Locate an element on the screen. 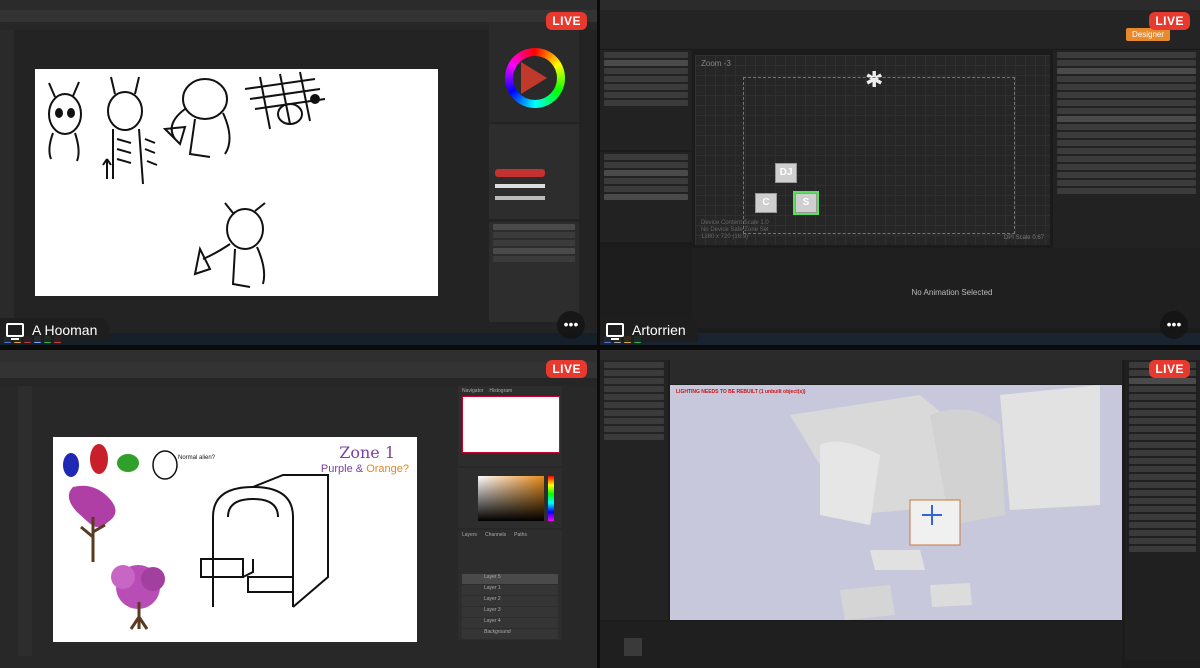  participant-name-tag: Artorrien is located at coordinates (649, 330).